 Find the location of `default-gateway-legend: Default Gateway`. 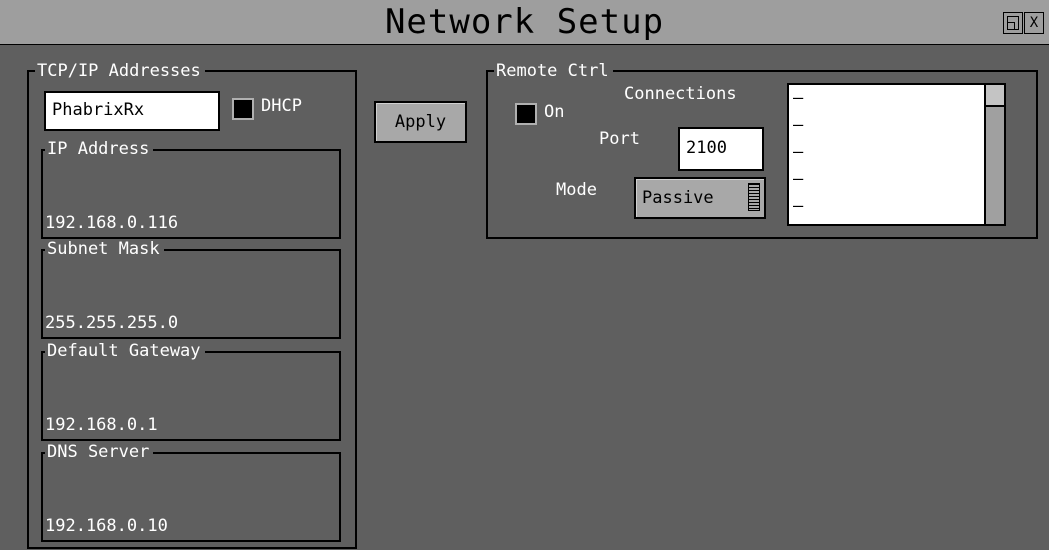

default-gateway-legend: Default Gateway is located at coordinates (125, 351).